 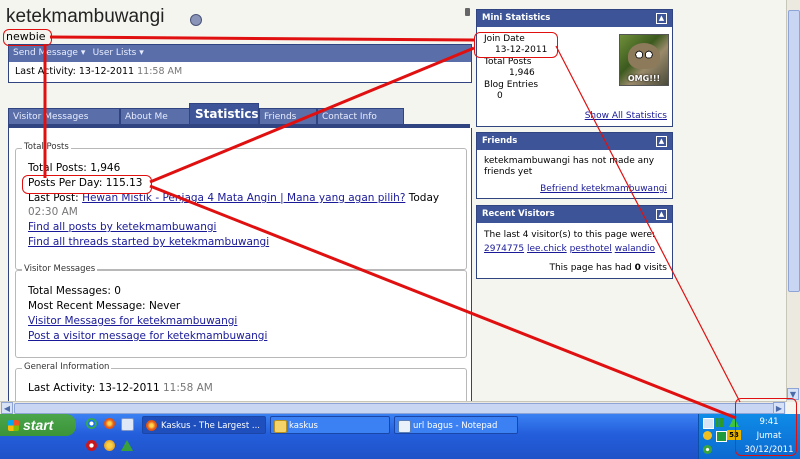 What do you see at coordinates (637, 268) in the screenshot?
I see `visits-number: 0` at bounding box center [637, 268].